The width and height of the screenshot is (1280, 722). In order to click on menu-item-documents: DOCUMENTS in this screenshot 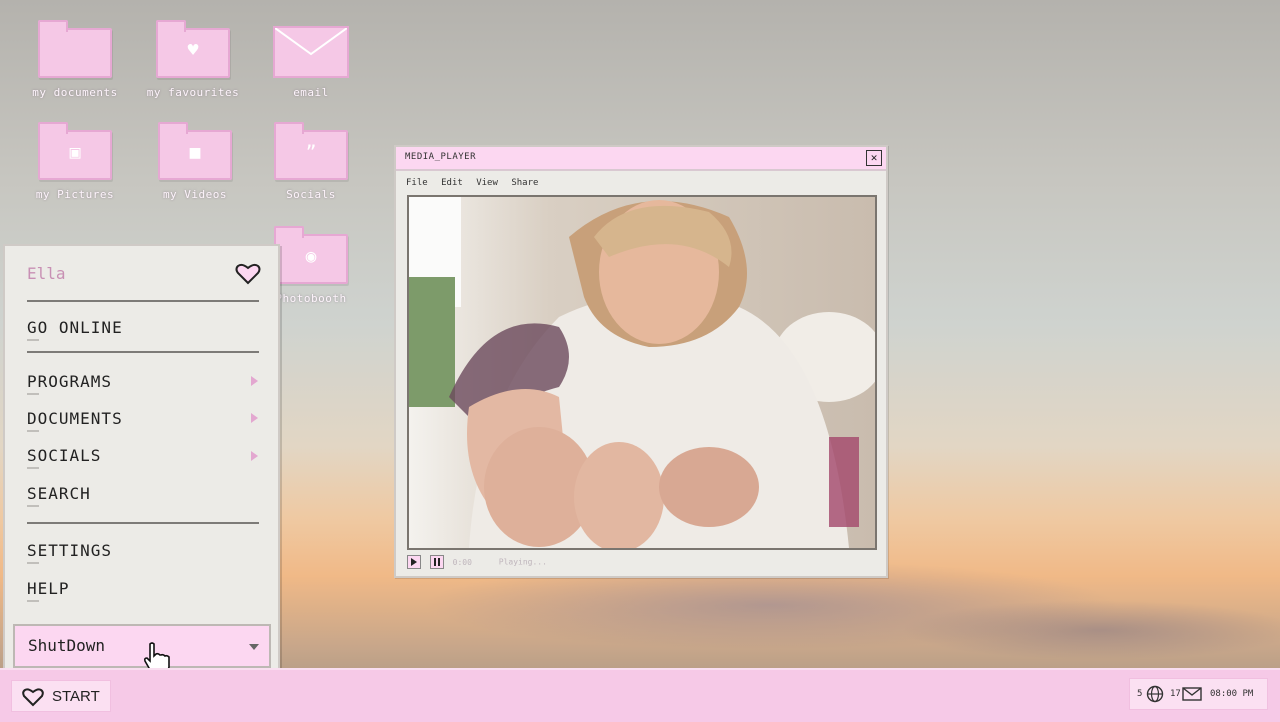, I will do `click(75, 420)`.